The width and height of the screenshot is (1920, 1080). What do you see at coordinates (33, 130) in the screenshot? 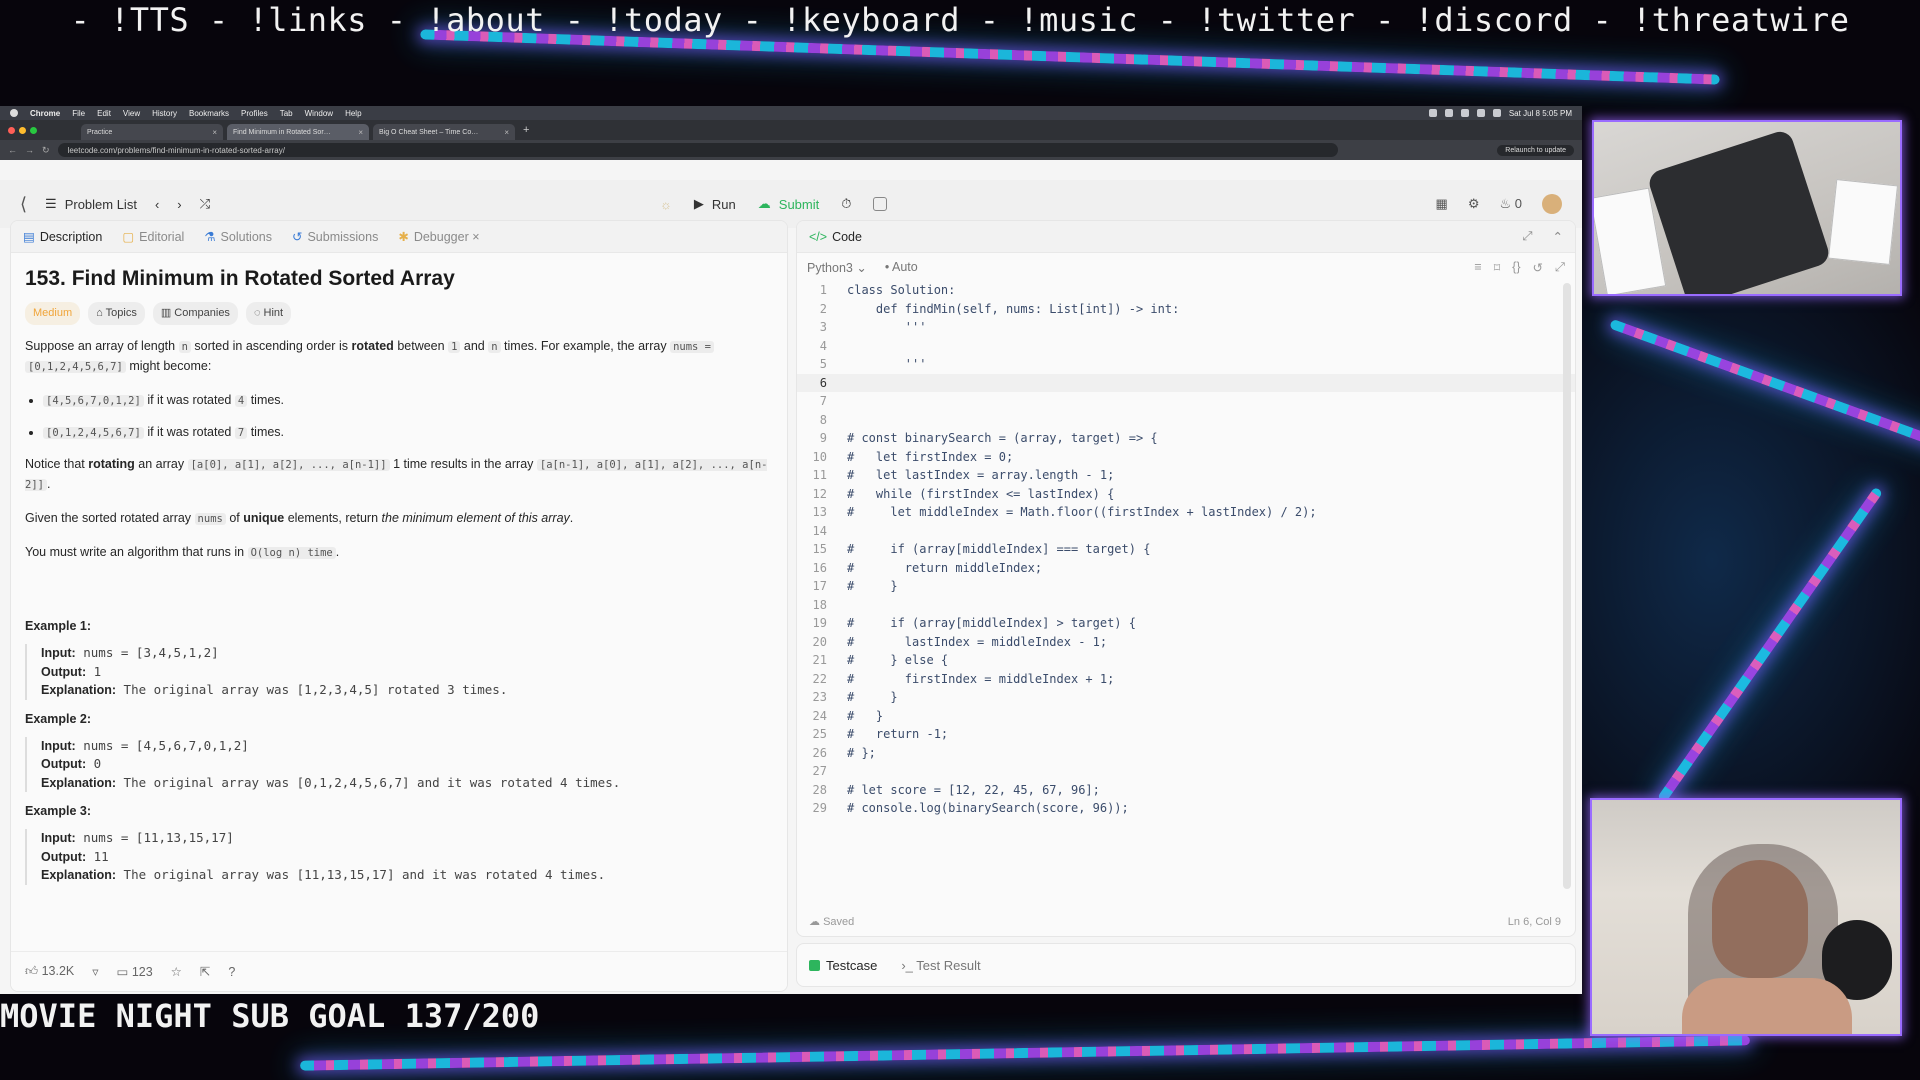
I see `zoom-window-button` at bounding box center [33, 130].